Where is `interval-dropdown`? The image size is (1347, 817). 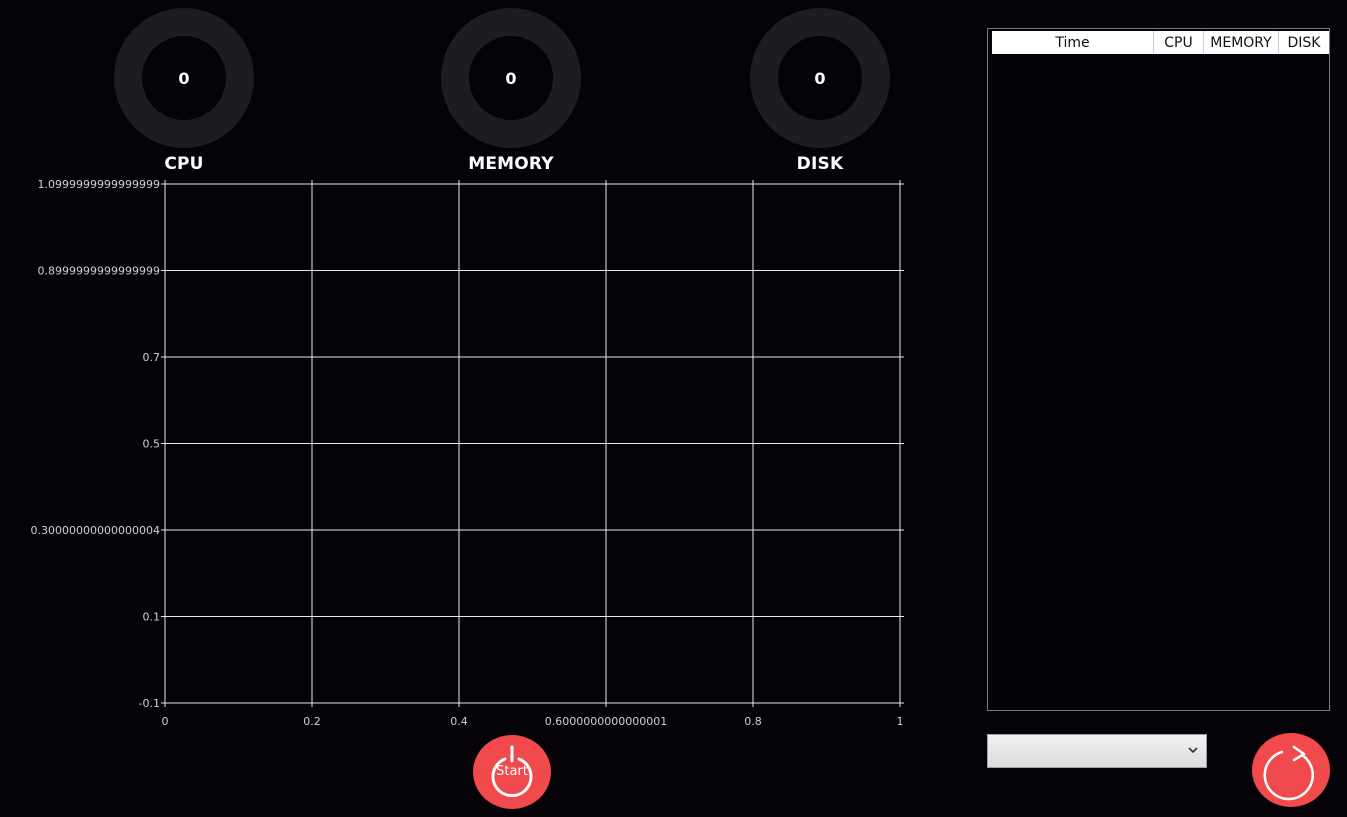 interval-dropdown is located at coordinates (1097, 751).